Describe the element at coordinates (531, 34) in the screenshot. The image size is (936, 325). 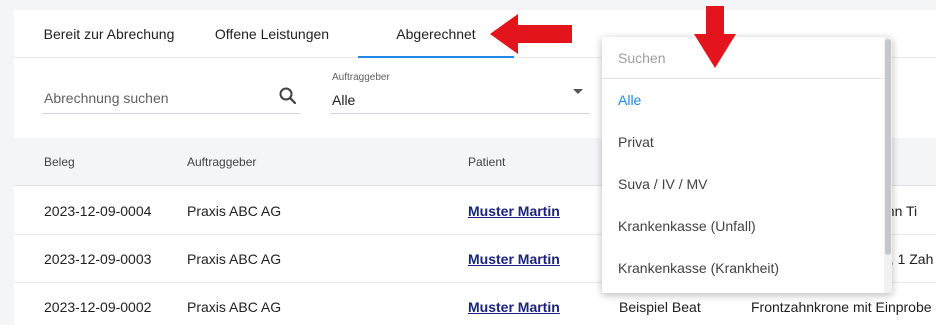
I see `annotation-arrow-left-icon` at that location.